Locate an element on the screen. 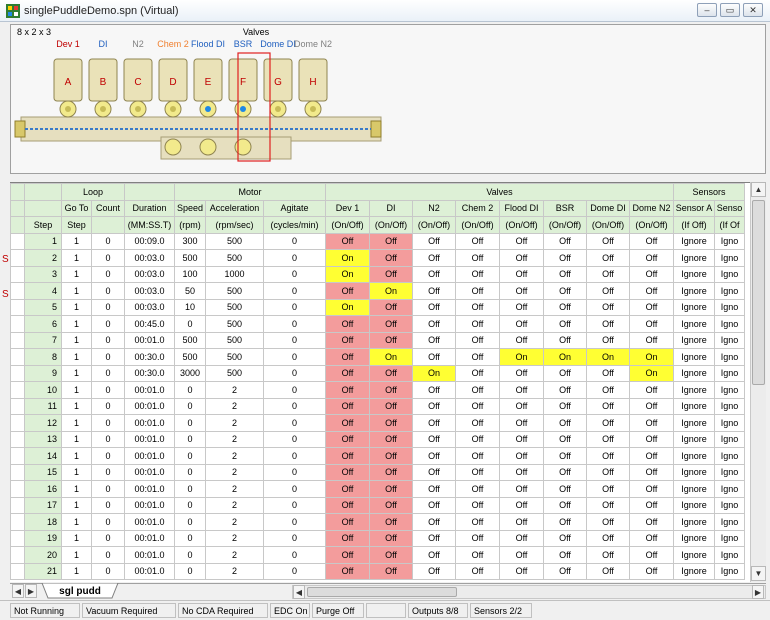 Image resolution: width=770 pixels, height=620 pixels. step-number-cell: 2 is located at coordinates (43, 258).